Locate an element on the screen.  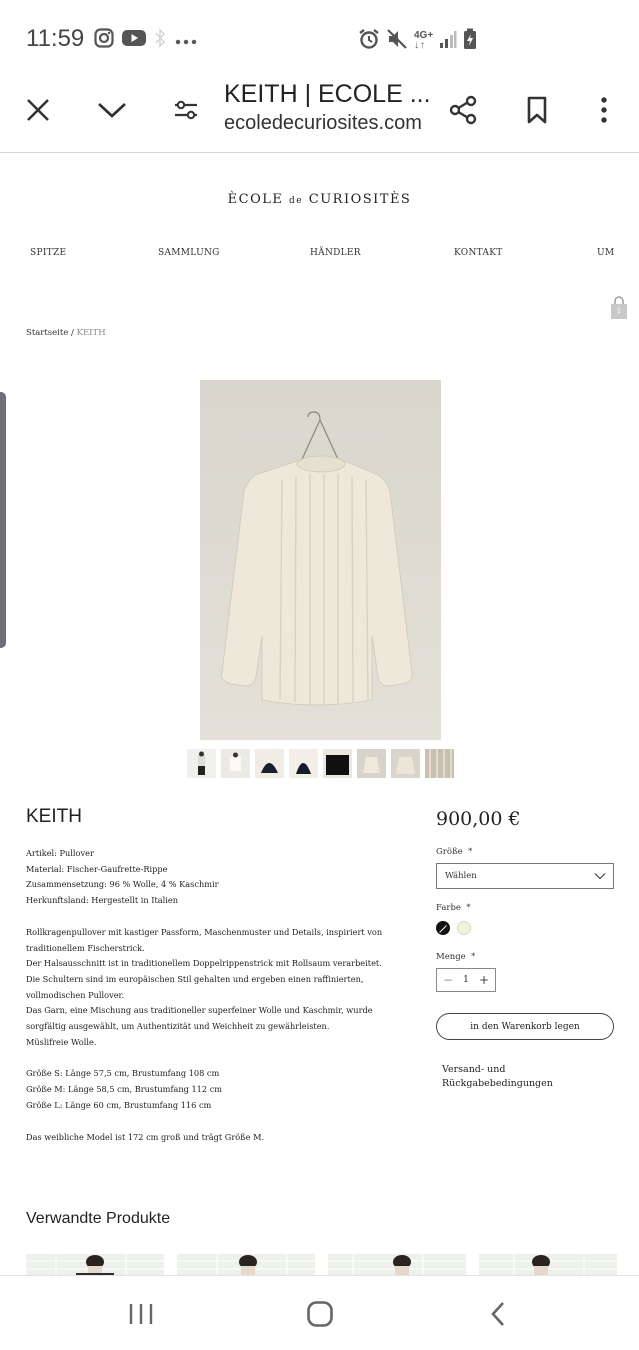
related-products-list is located at coordinates (321, 1265).